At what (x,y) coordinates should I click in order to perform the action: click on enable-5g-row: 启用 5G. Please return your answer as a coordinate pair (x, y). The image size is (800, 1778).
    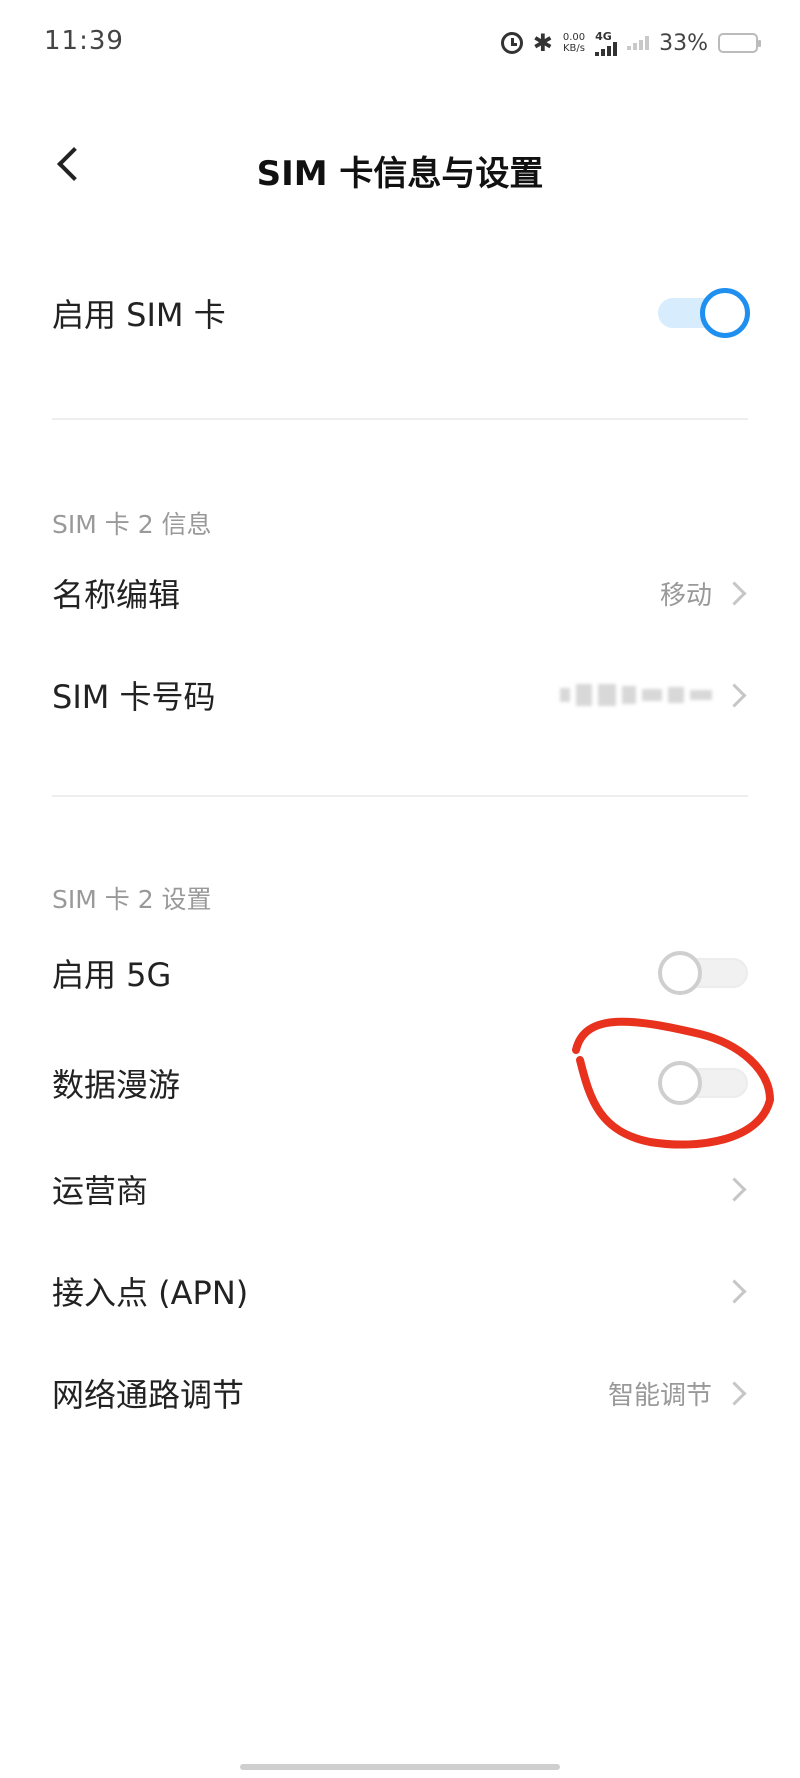
    Looking at the image, I should click on (400, 973).